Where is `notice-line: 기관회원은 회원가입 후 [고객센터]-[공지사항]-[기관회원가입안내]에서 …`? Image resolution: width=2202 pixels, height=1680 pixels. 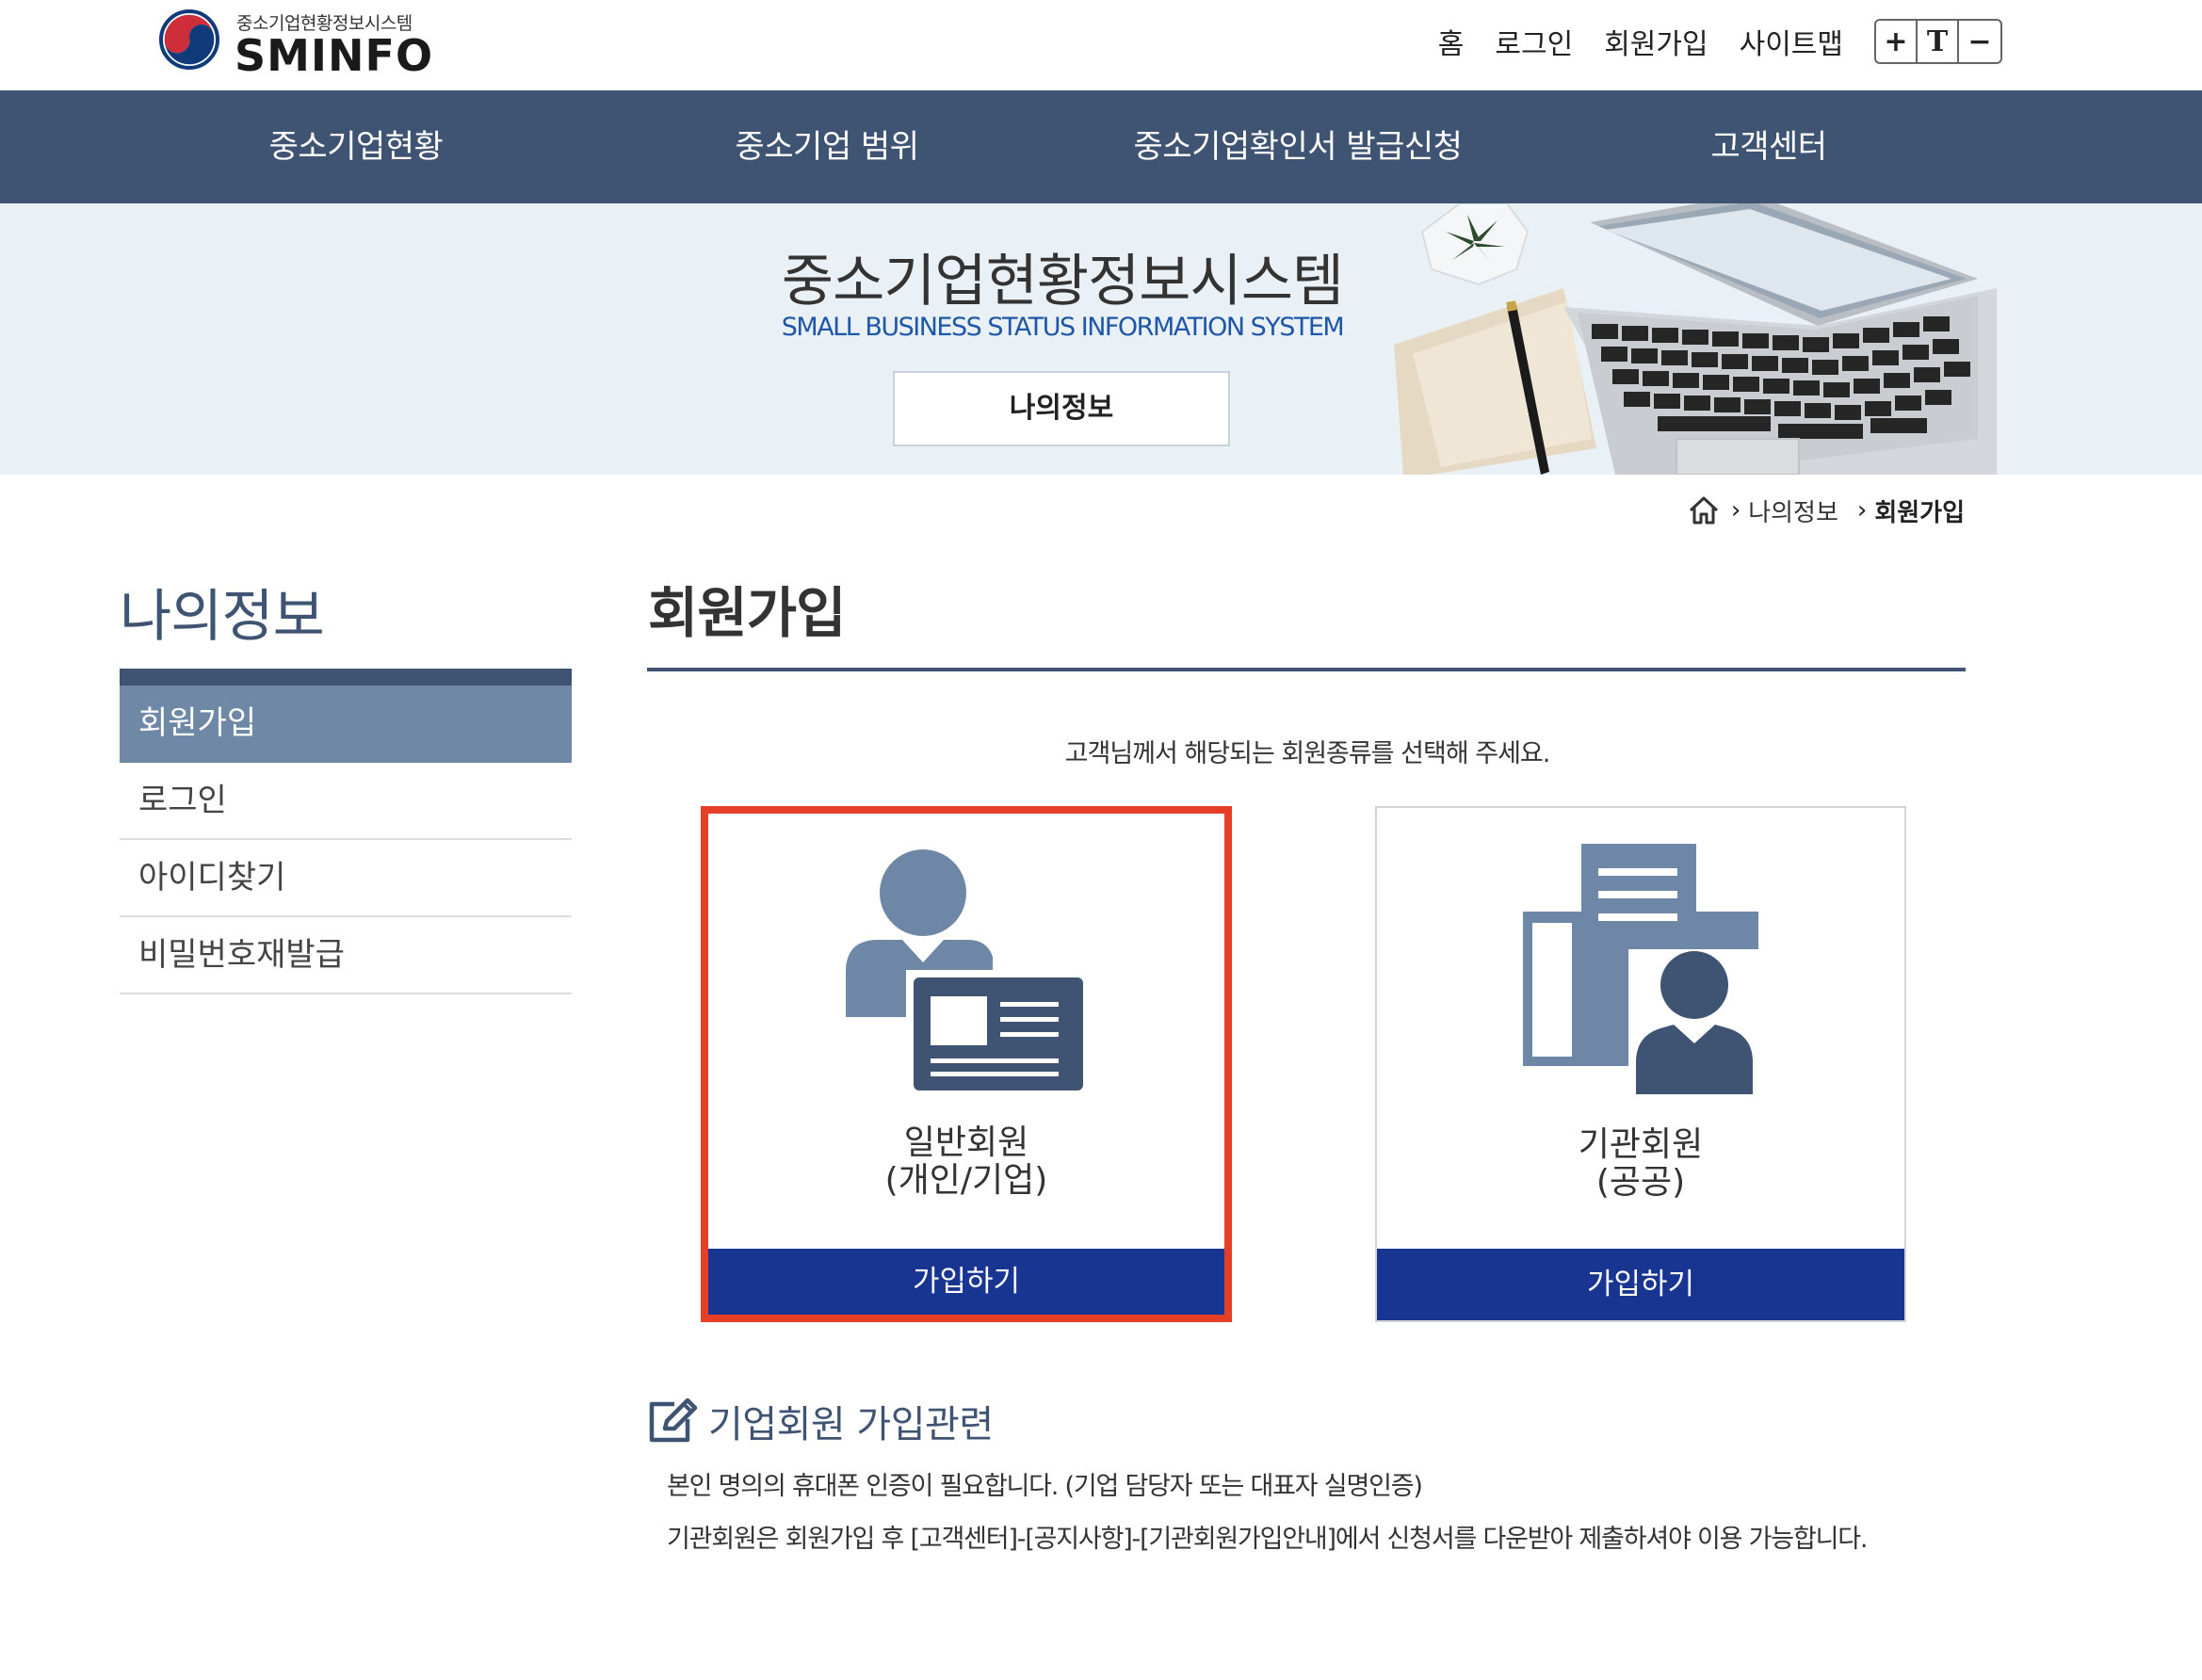 notice-line: 기관회원은 회원가입 후 [고객센터]-[공지사항]-[기관회원가입안내]에서 … is located at coordinates (1267, 1539).